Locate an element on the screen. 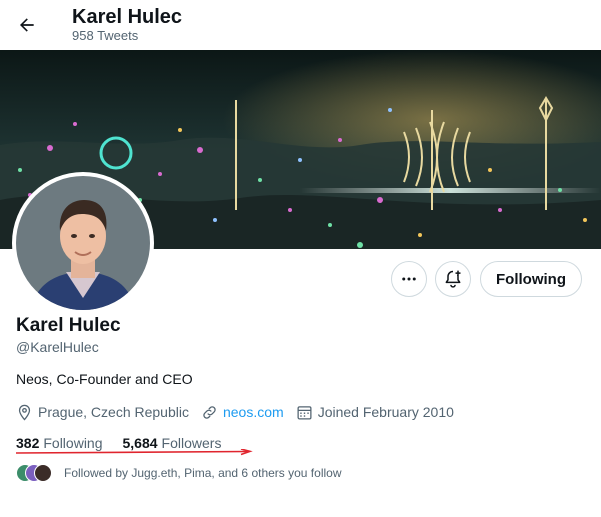  back-button is located at coordinates (27, 25).